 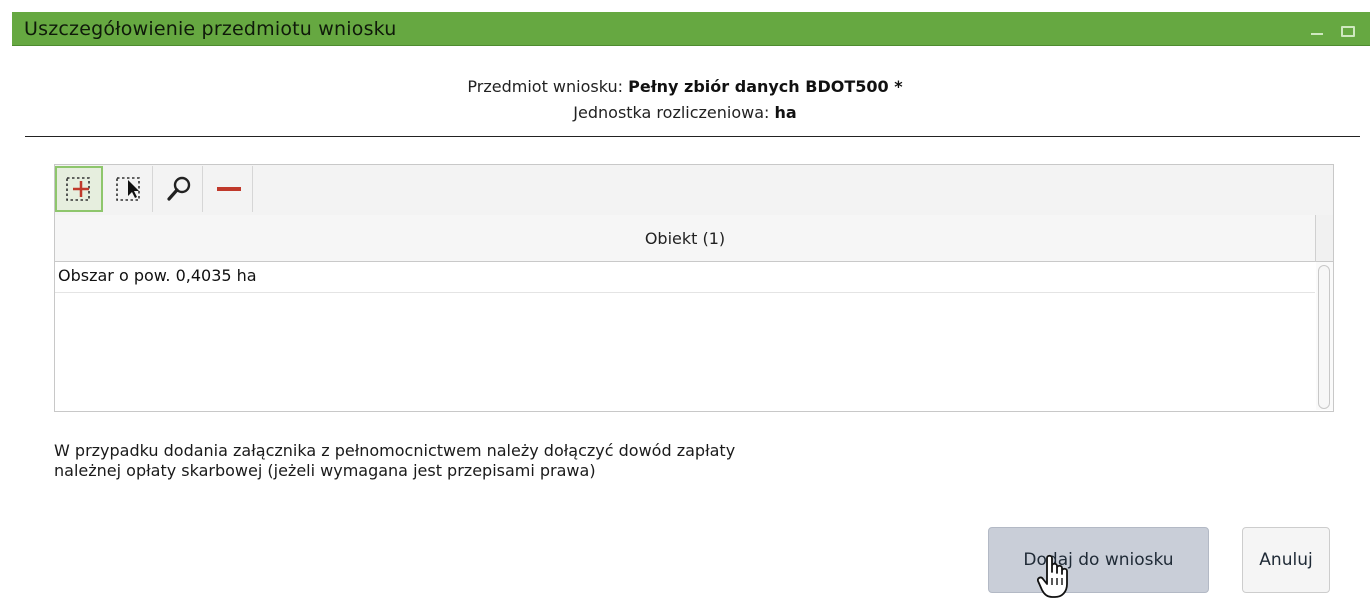 What do you see at coordinates (785, 112) in the screenshot?
I see `unit-value: ha` at bounding box center [785, 112].